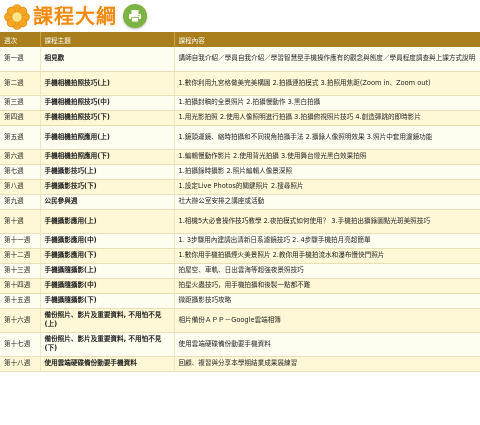  What do you see at coordinates (20, 137) in the screenshot?
I see `week-cell: 第五週` at bounding box center [20, 137].